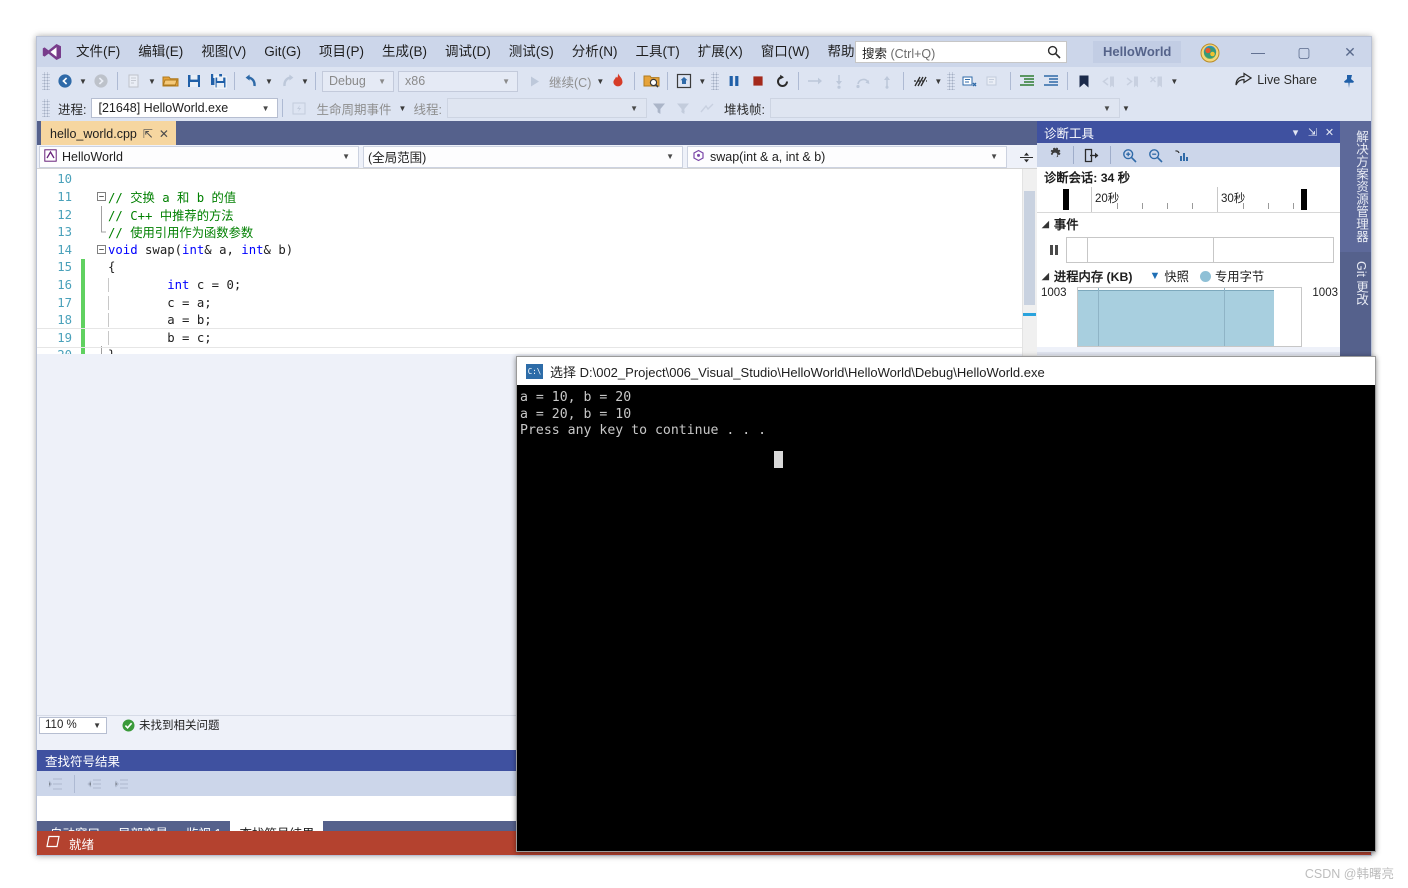  I want to click on show-next-statement-icon, so click(815, 81).